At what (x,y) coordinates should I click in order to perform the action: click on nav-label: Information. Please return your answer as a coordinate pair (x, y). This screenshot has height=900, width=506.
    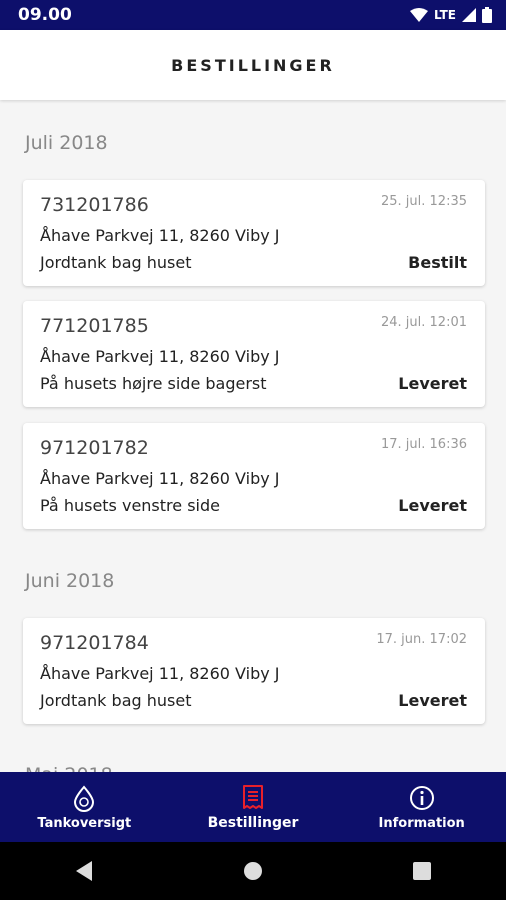
    Looking at the image, I should click on (421, 823).